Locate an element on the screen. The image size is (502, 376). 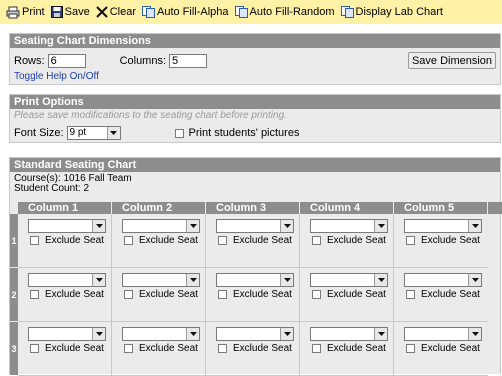
column-header: Column 5 is located at coordinates (441, 208).